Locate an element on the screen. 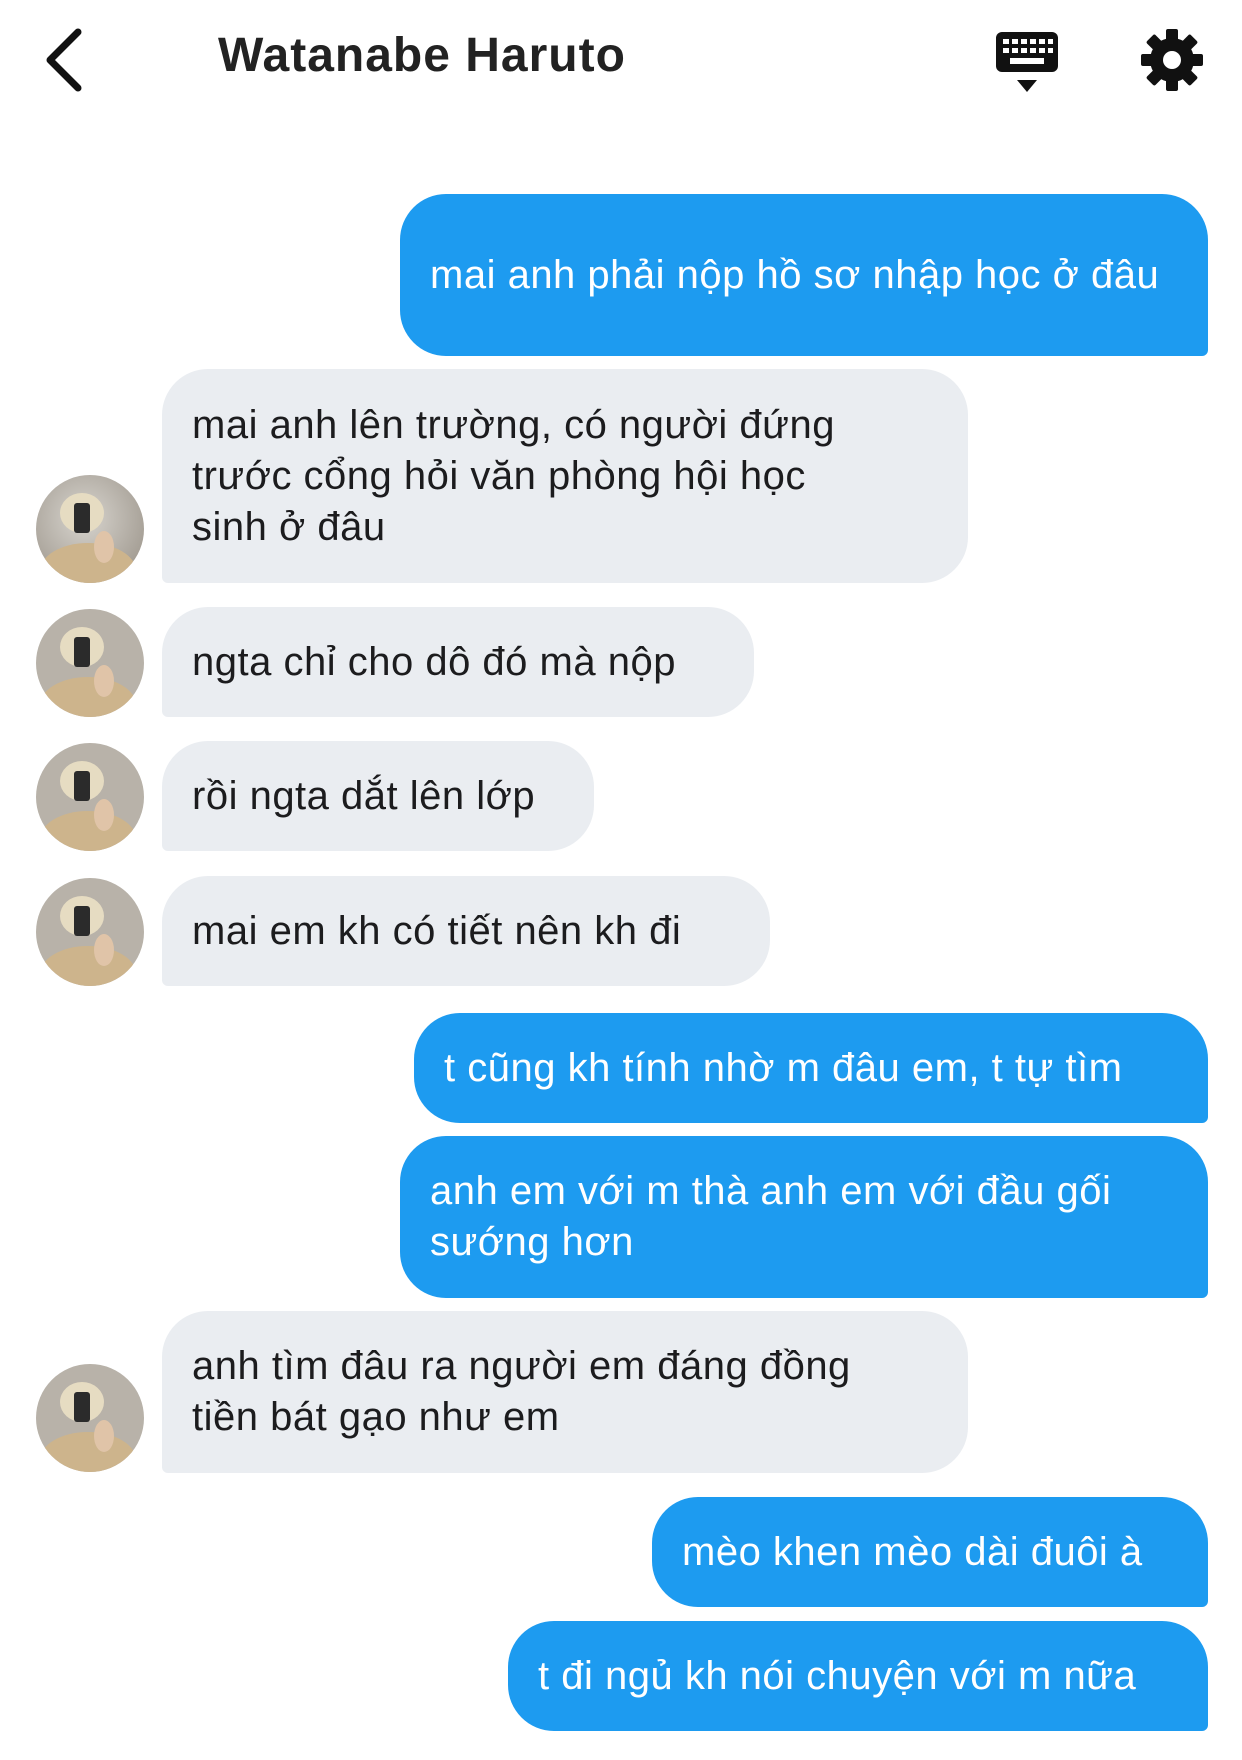  message-bubble-sent: mai anh phải nộp hồ sơ nhập học ở đâu is located at coordinates (804, 275).